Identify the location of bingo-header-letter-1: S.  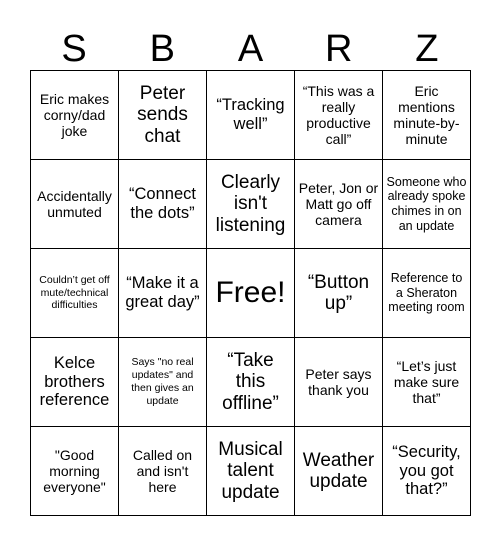
(74, 49).